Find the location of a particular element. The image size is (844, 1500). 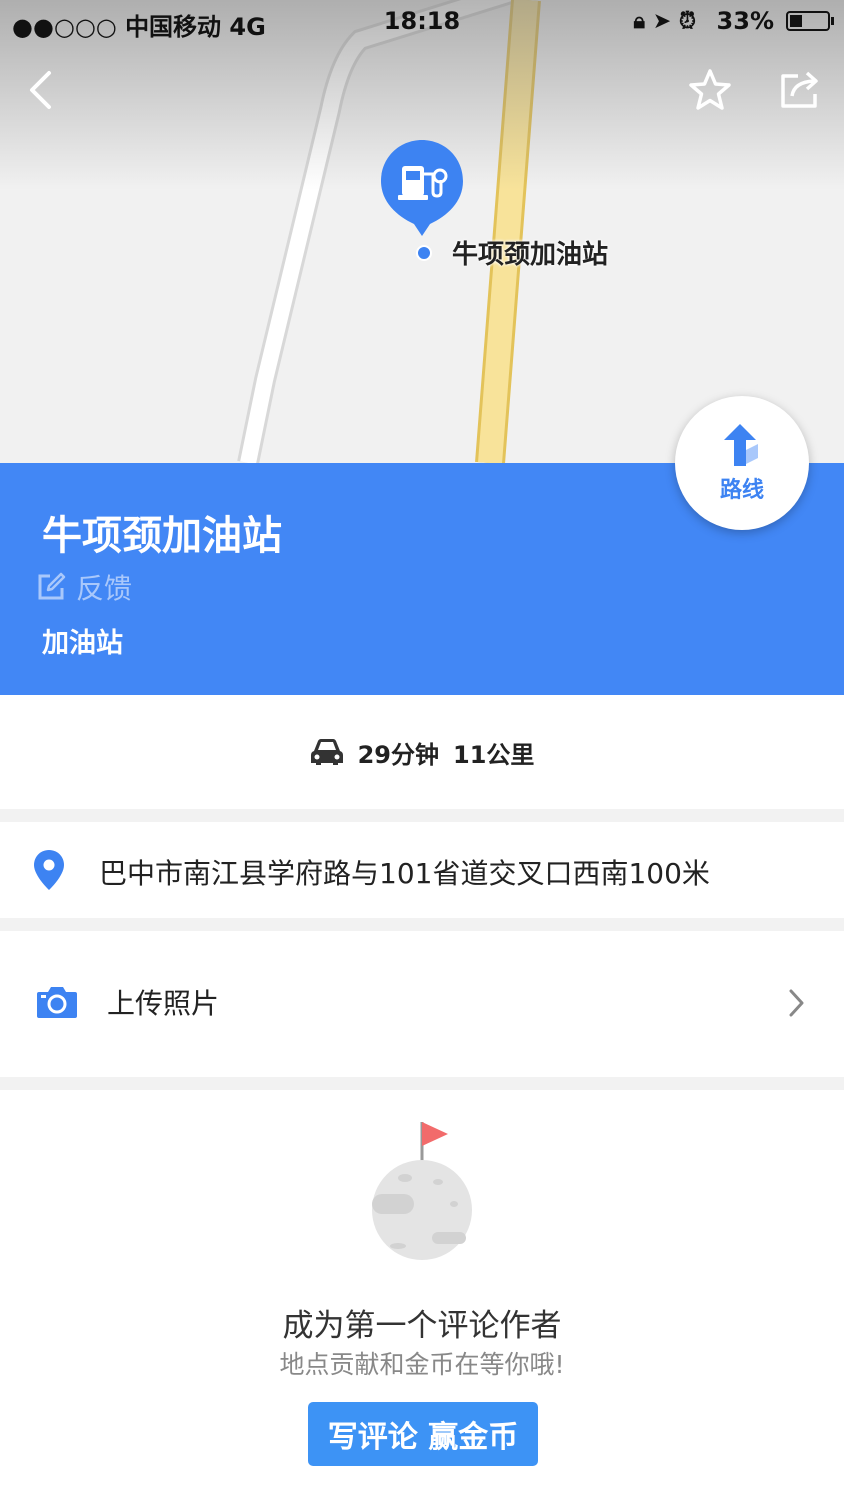

write-review-button: 写评论 赢金币 is located at coordinates (423, 1434).